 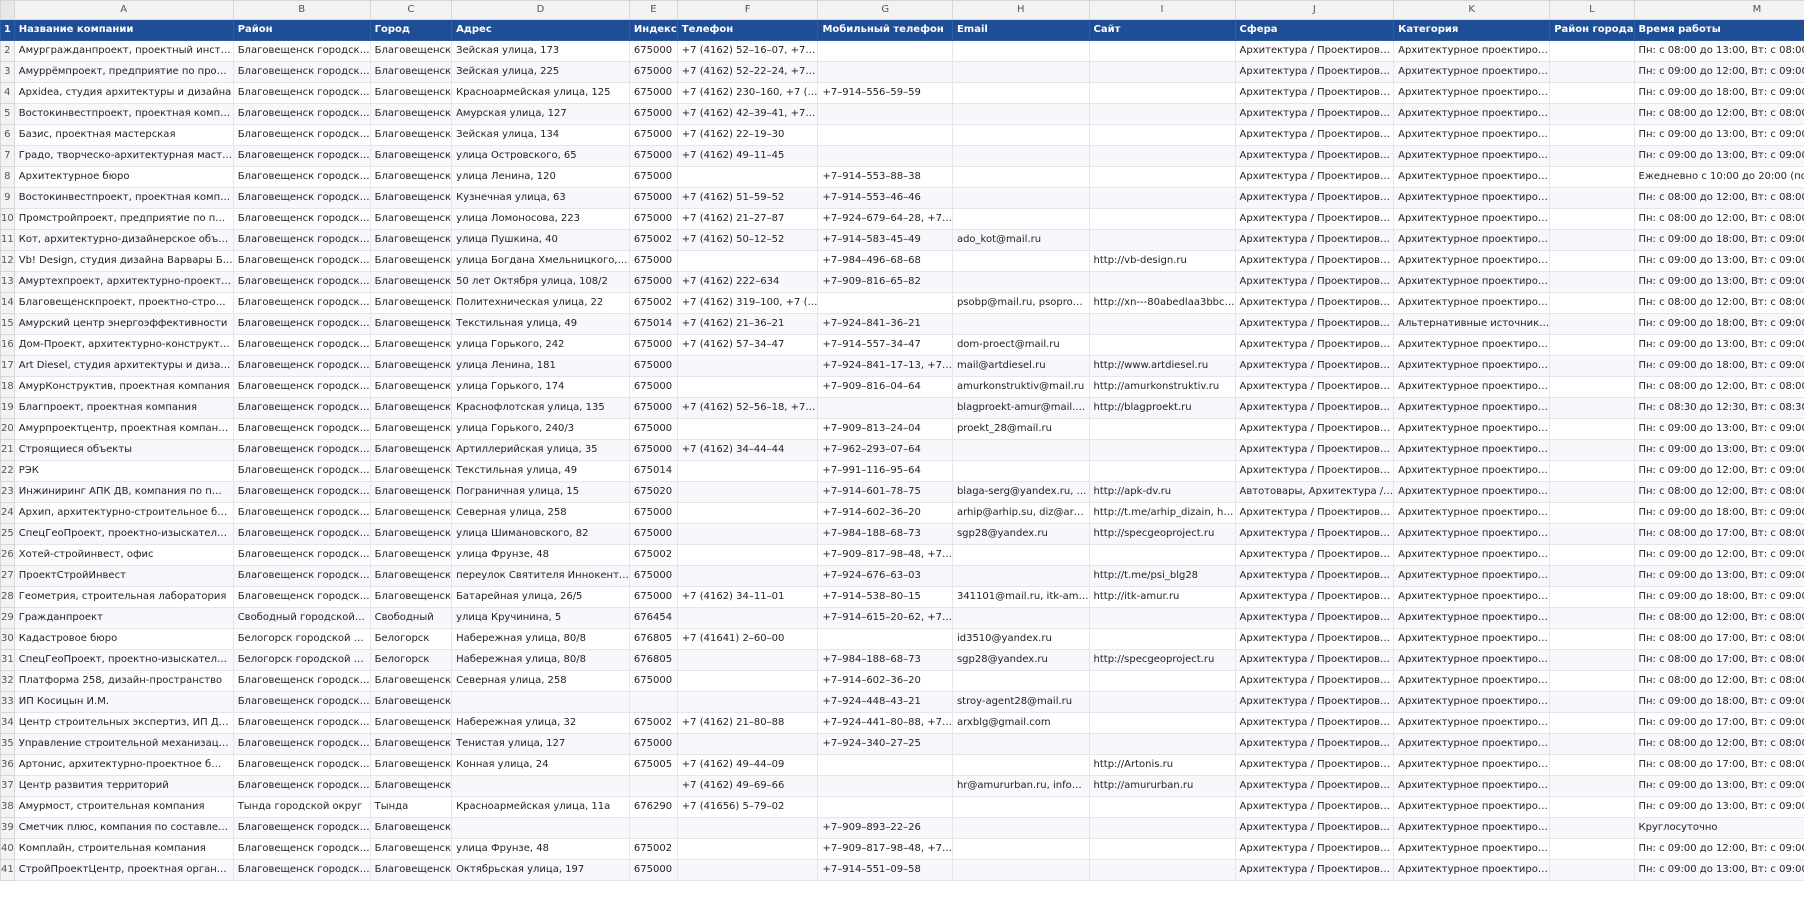 I want to click on select-all-corner, so click(x=7, y=10).